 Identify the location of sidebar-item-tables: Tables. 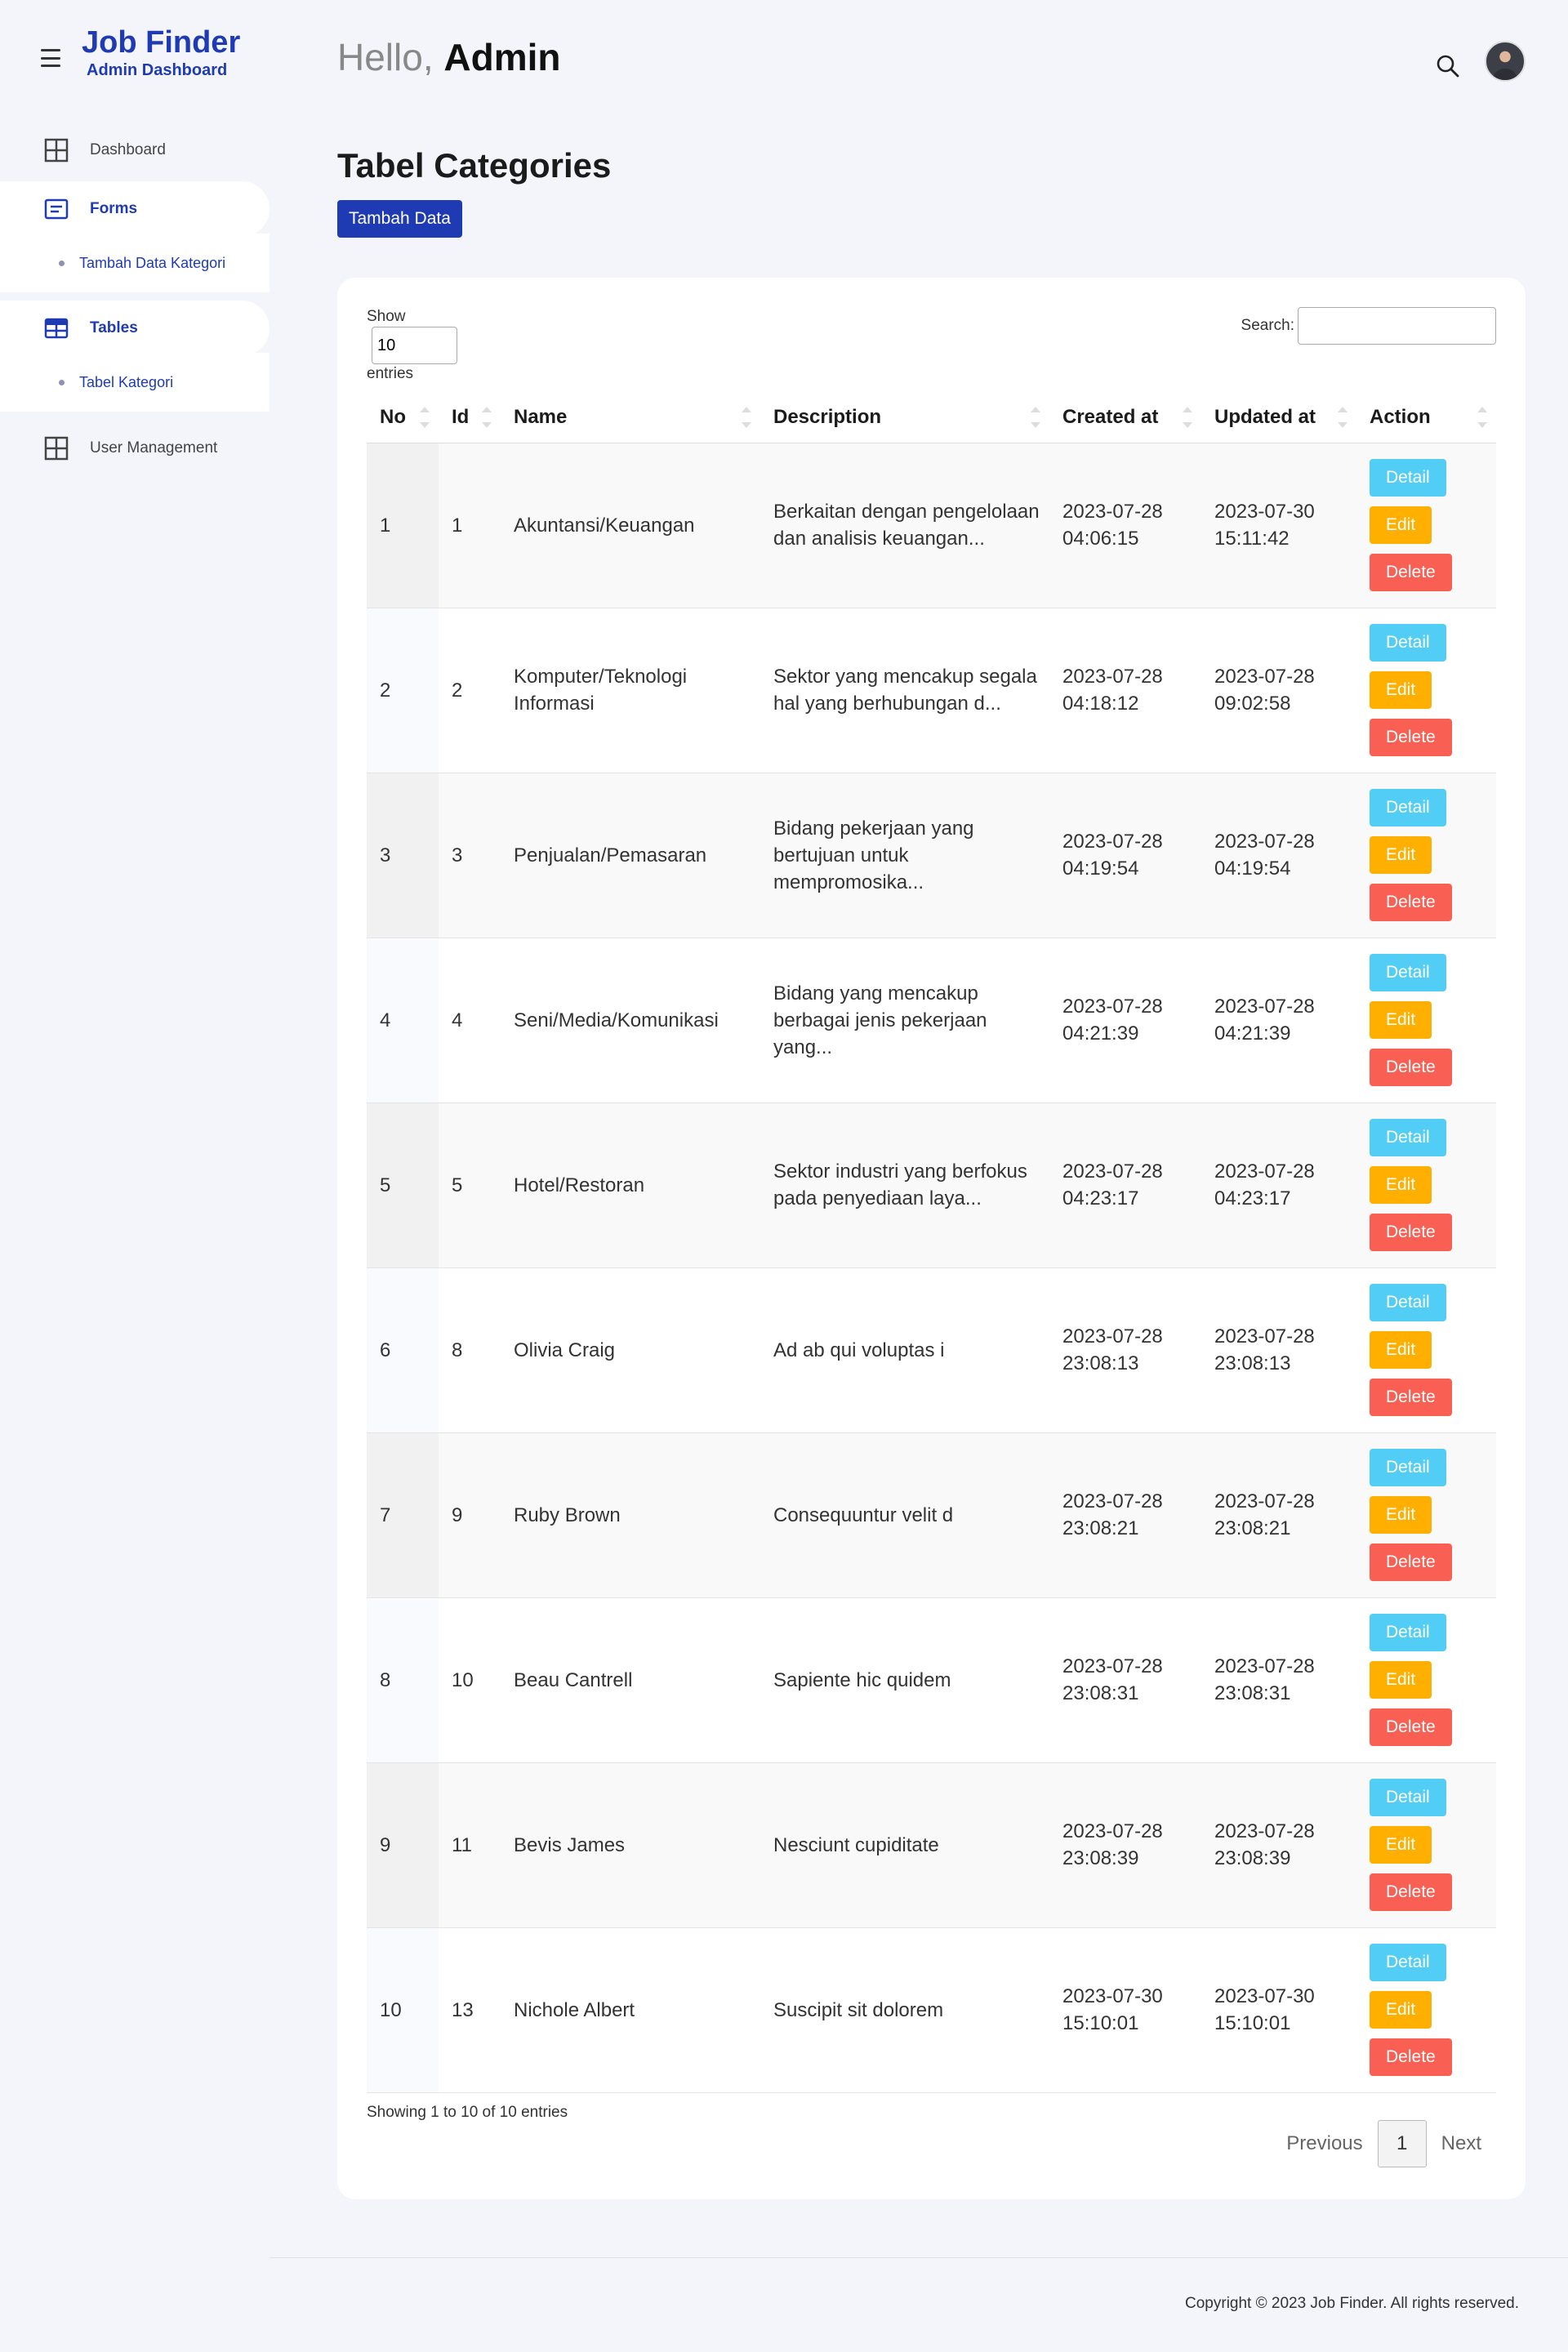
(135, 328).